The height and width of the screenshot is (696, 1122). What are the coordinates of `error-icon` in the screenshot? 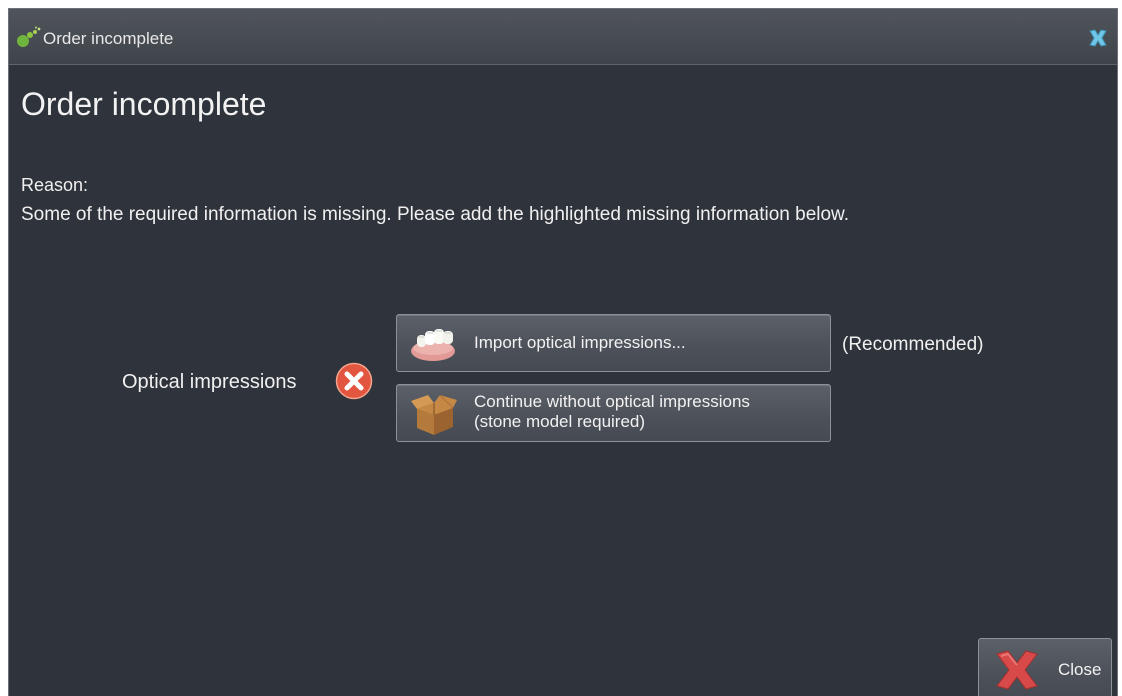 It's located at (354, 381).